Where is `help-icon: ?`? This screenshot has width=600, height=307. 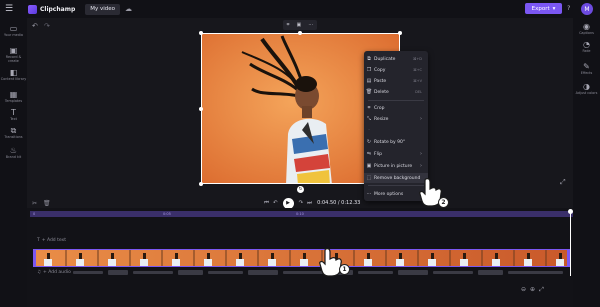 help-icon: ? is located at coordinates (568, 8).